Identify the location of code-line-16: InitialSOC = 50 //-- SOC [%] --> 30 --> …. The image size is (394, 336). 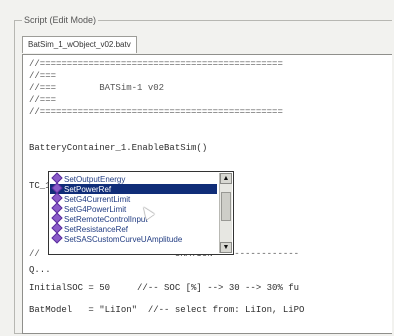
(164, 288).